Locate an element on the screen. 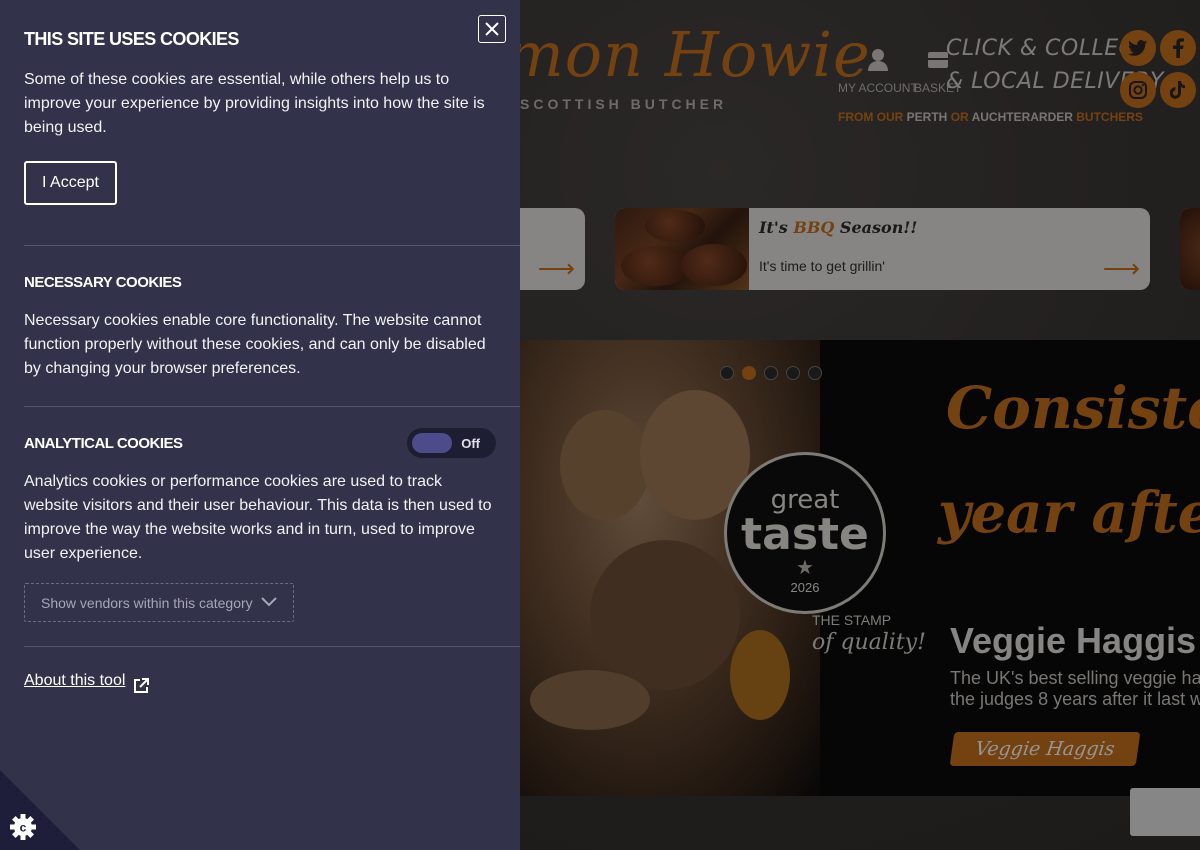 The height and width of the screenshot is (850, 1200). about-tool-link: About this tool is located at coordinates (74, 681).